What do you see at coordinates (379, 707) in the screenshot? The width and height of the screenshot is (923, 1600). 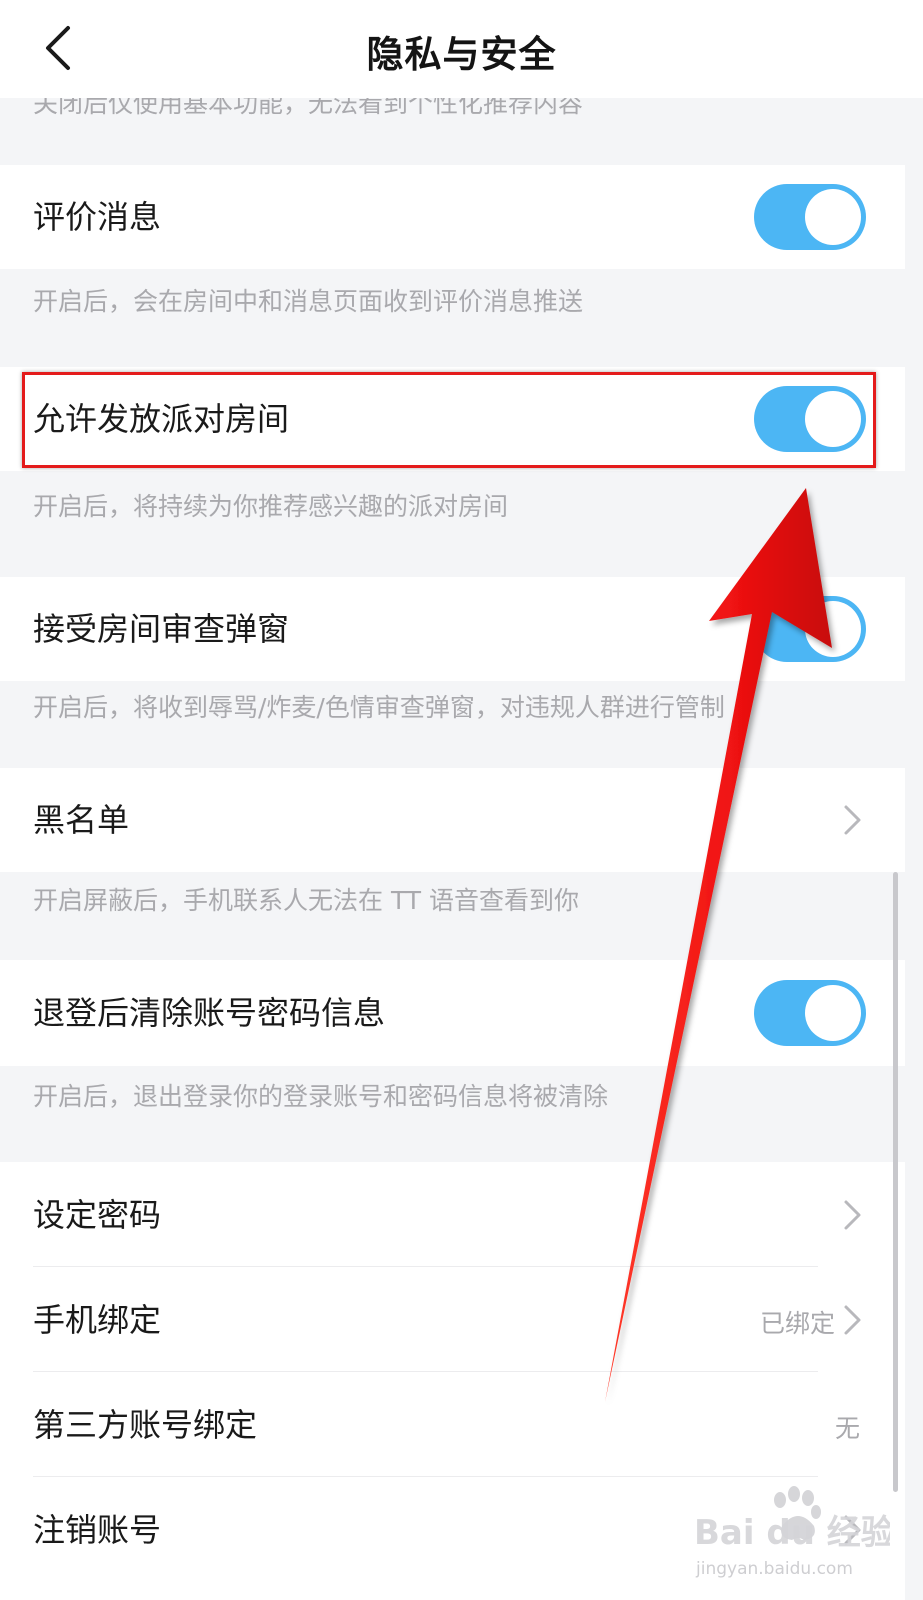 I see `review-popup-desc: 开启后，将收到辱骂/炸麦/色情审查弹窗，对违规人群进行管制` at bounding box center [379, 707].